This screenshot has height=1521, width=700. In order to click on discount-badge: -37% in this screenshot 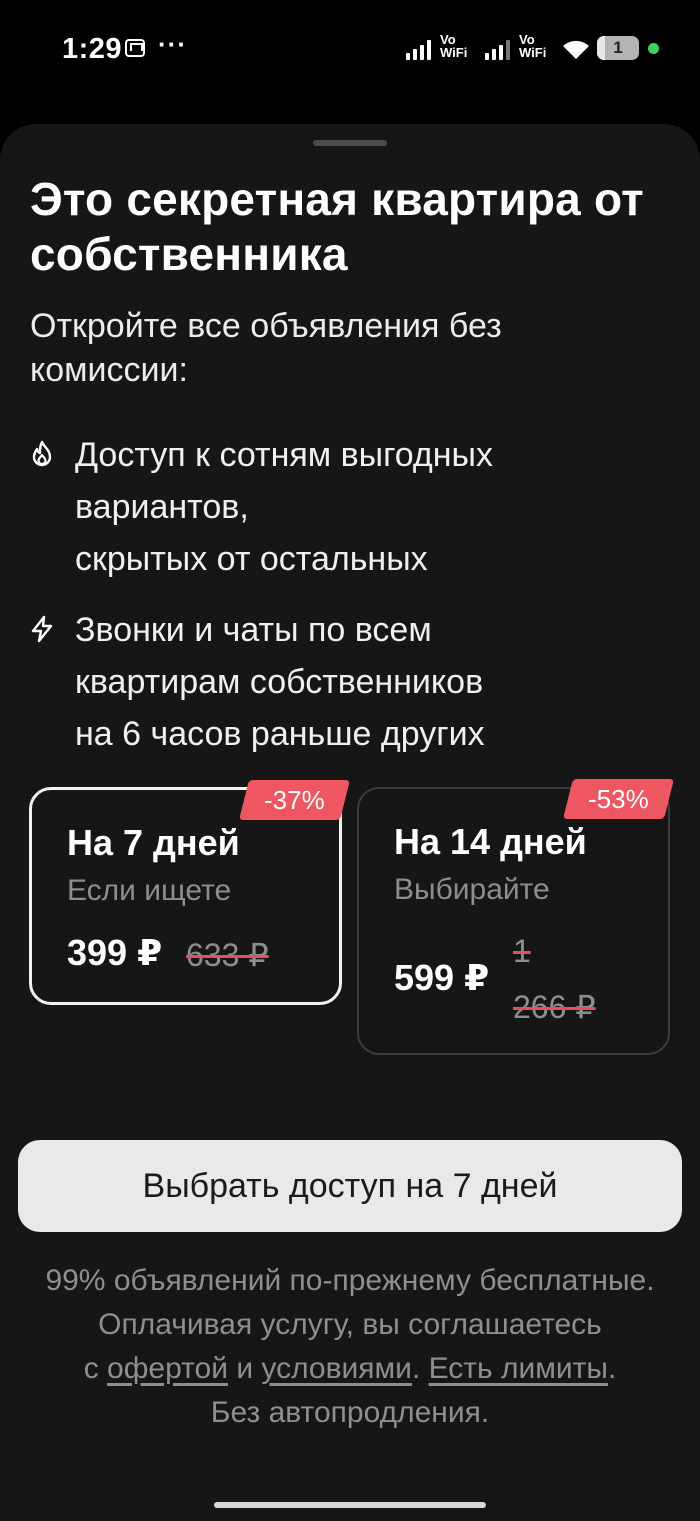, I will do `click(294, 800)`.